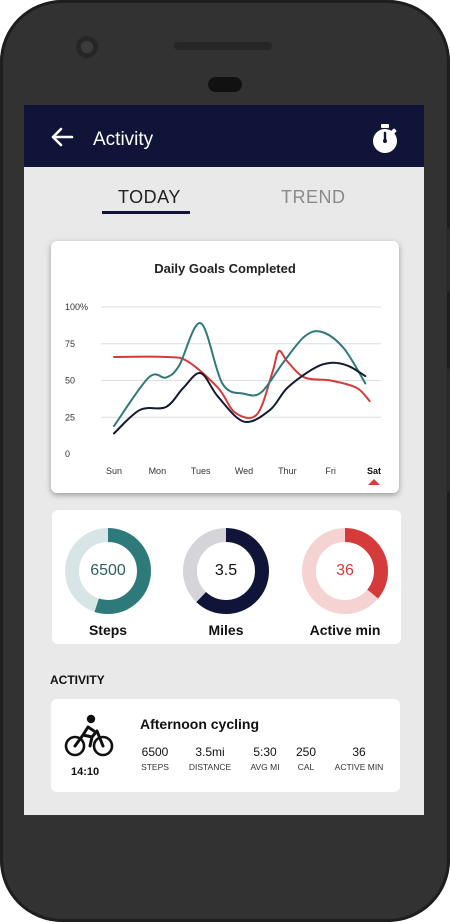 The height and width of the screenshot is (922, 450). Describe the element at coordinates (210, 767) in the screenshot. I see `metric-label: DISTANCE` at that location.